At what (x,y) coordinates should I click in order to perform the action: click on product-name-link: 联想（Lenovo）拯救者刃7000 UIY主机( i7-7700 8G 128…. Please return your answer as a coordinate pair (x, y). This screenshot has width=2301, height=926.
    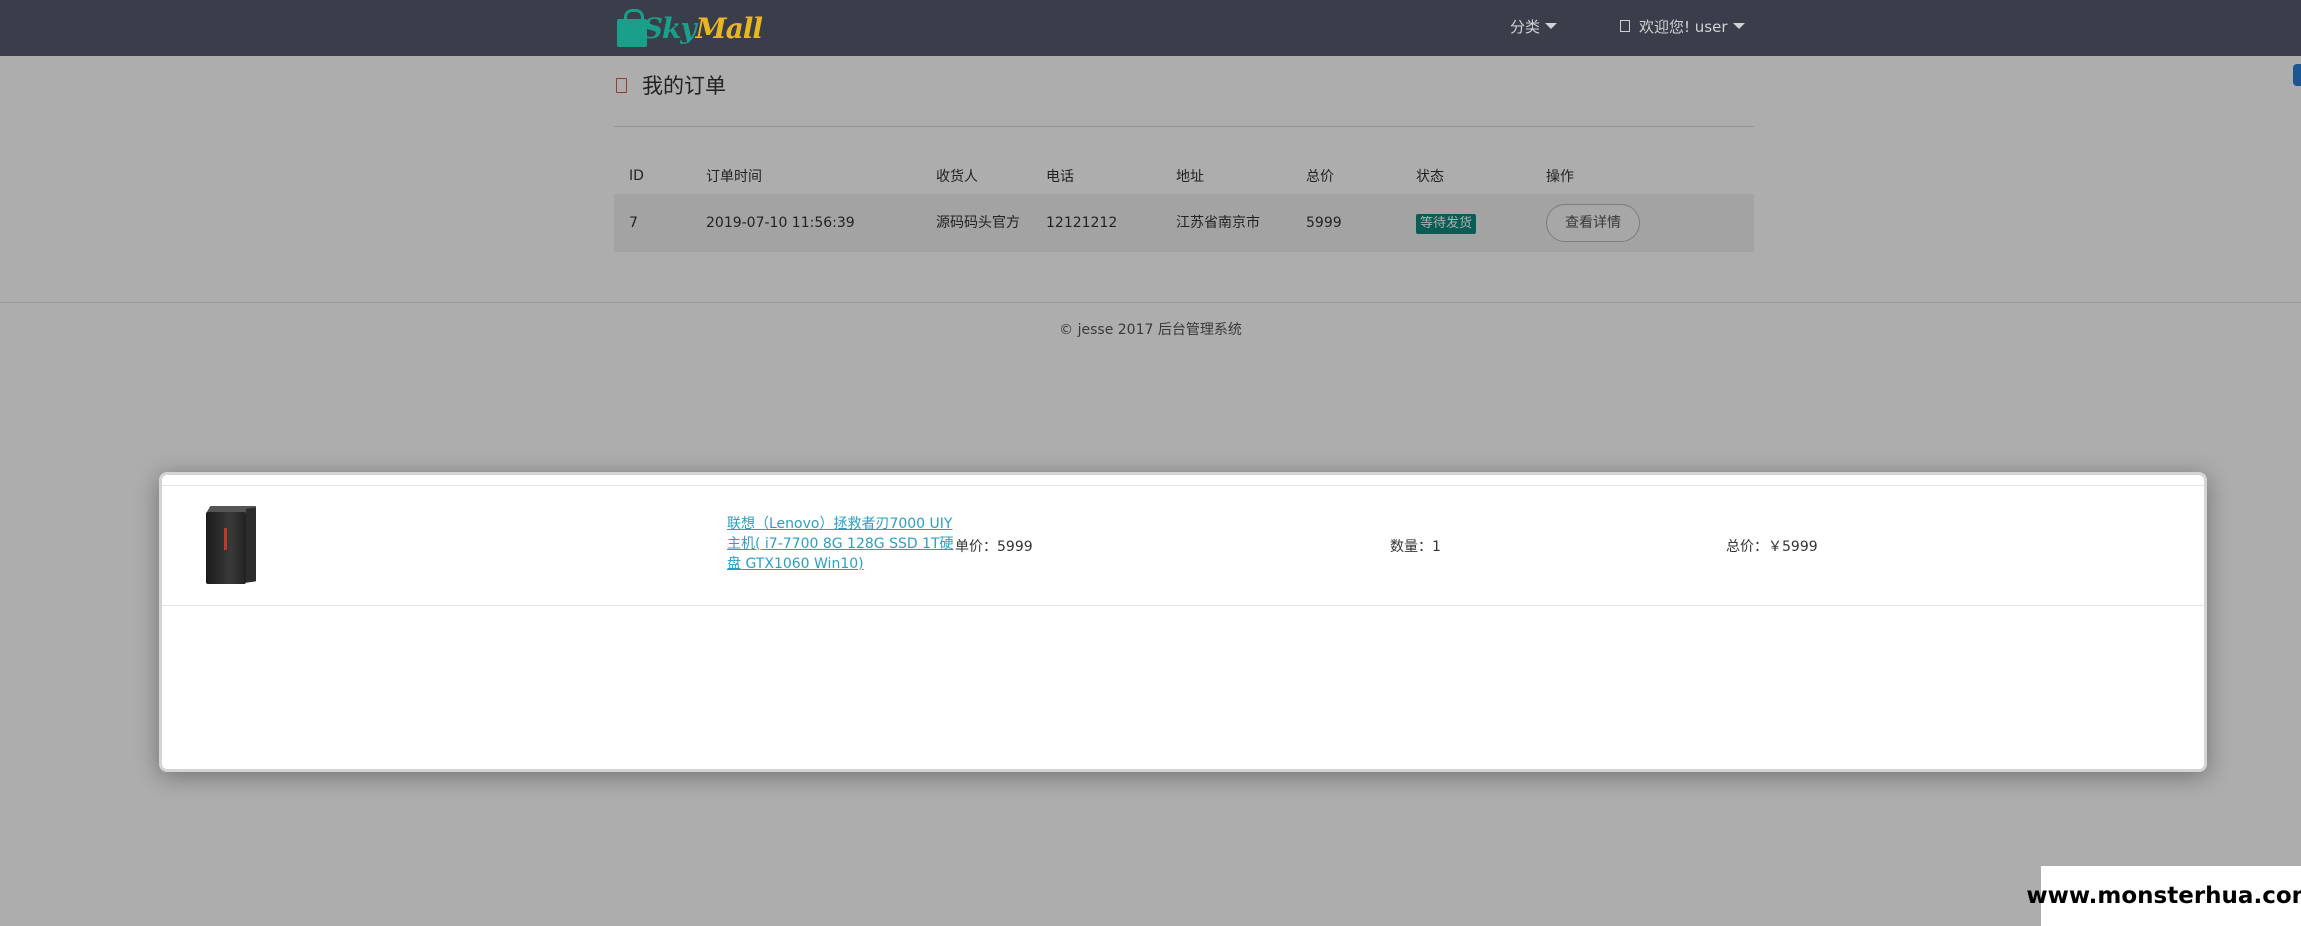
    Looking at the image, I should click on (844, 544).